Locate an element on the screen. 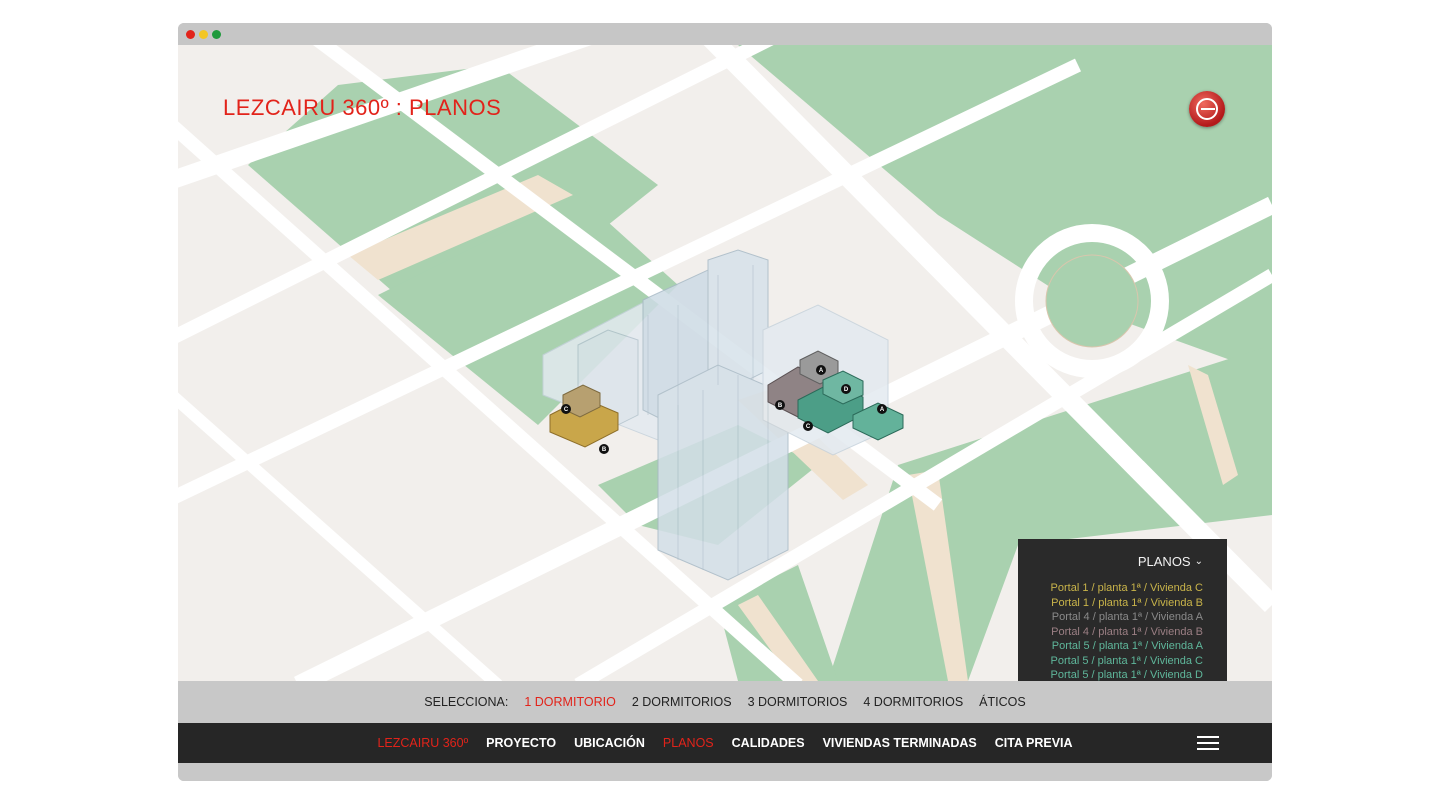  minimize-window-icon is located at coordinates (203, 34).